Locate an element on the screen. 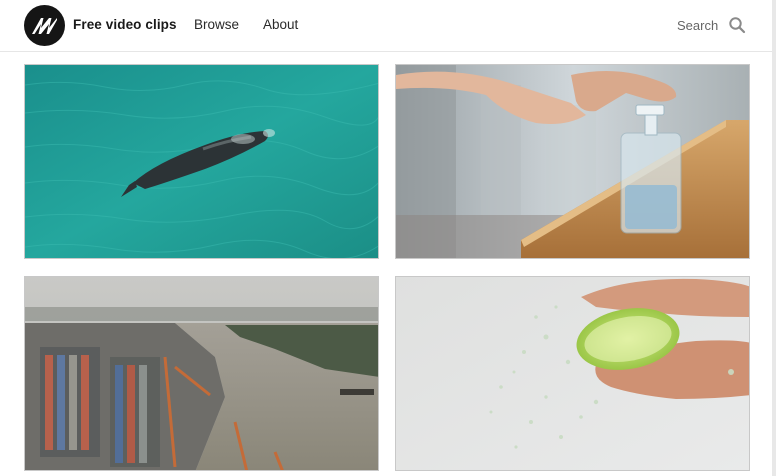 This screenshot has width=776, height=476. nav-browse-link: Browse is located at coordinates (216, 24).